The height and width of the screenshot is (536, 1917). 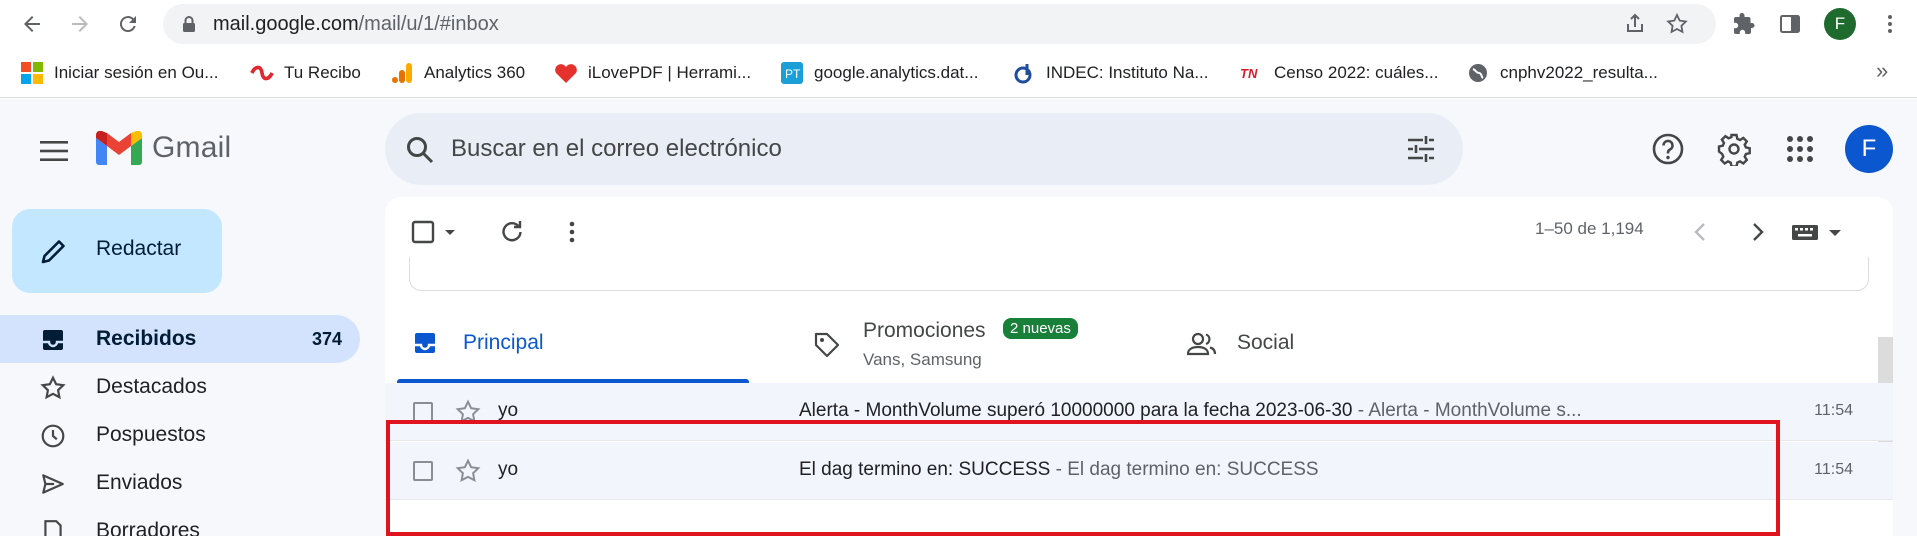 What do you see at coordinates (425, 343) in the screenshot?
I see `inbox-tab-icon` at bounding box center [425, 343].